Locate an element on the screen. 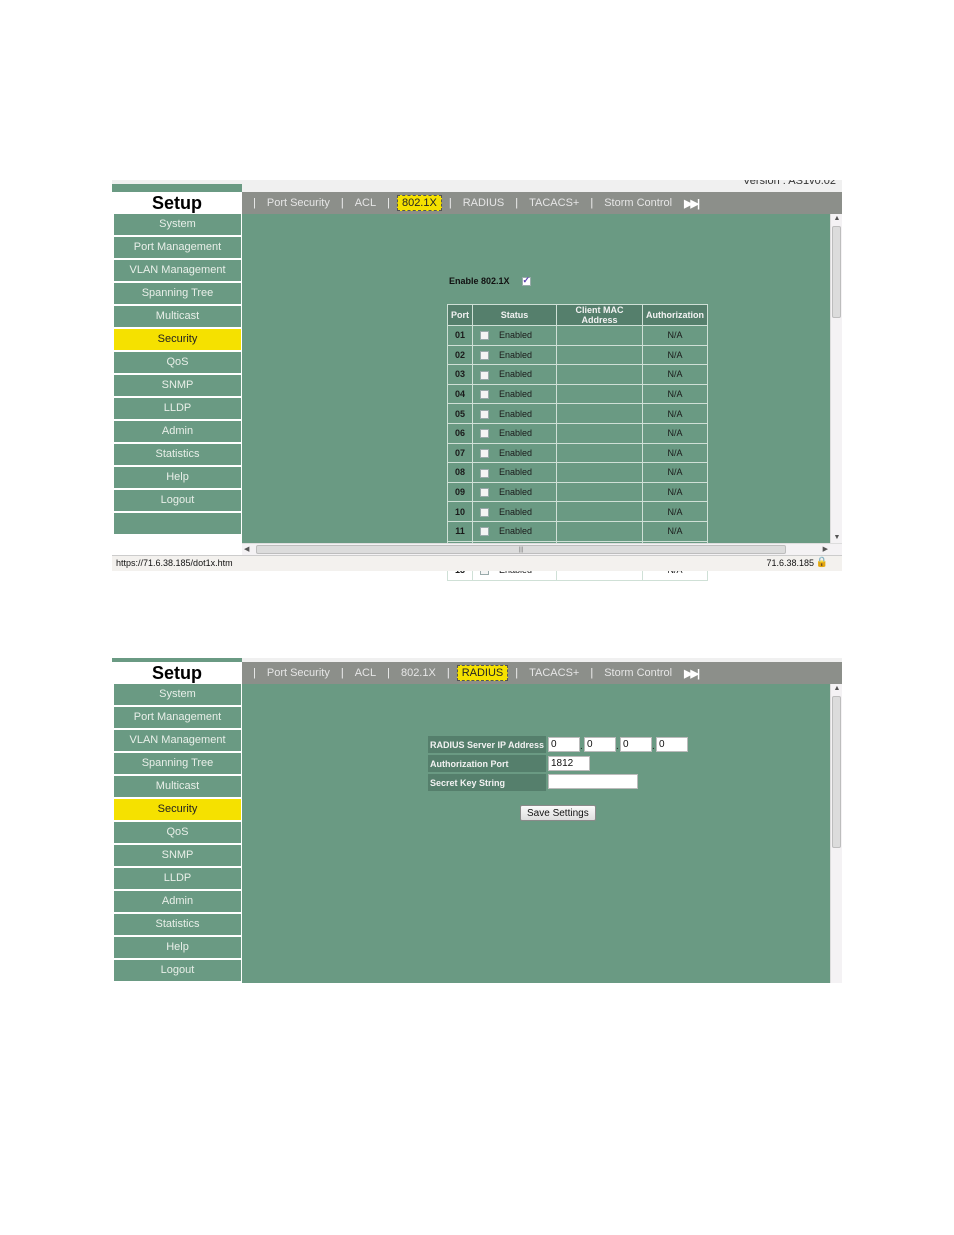 This screenshot has width=954, height=1235. ip-octet-4-input: 0 is located at coordinates (672, 744).